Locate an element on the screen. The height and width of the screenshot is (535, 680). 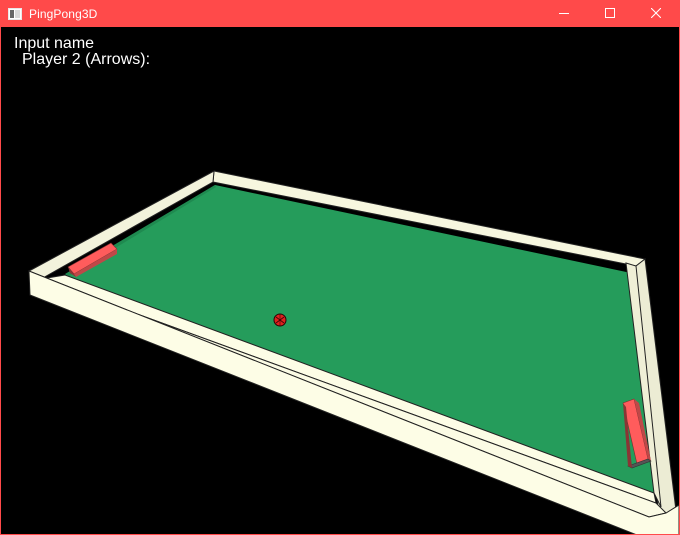
close-button is located at coordinates (656, 14).